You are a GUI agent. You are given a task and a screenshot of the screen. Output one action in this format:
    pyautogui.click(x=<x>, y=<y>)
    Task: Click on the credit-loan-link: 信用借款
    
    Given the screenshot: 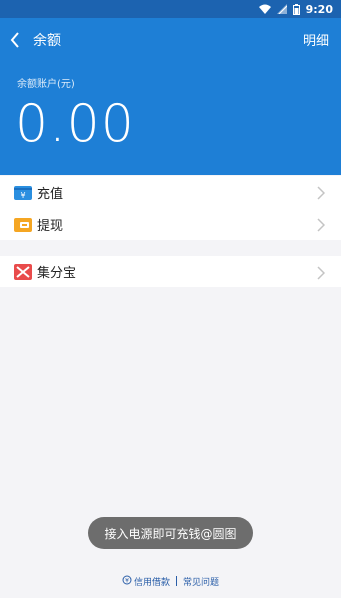 What is the action you would take?
    pyautogui.click(x=152, y=581)
    